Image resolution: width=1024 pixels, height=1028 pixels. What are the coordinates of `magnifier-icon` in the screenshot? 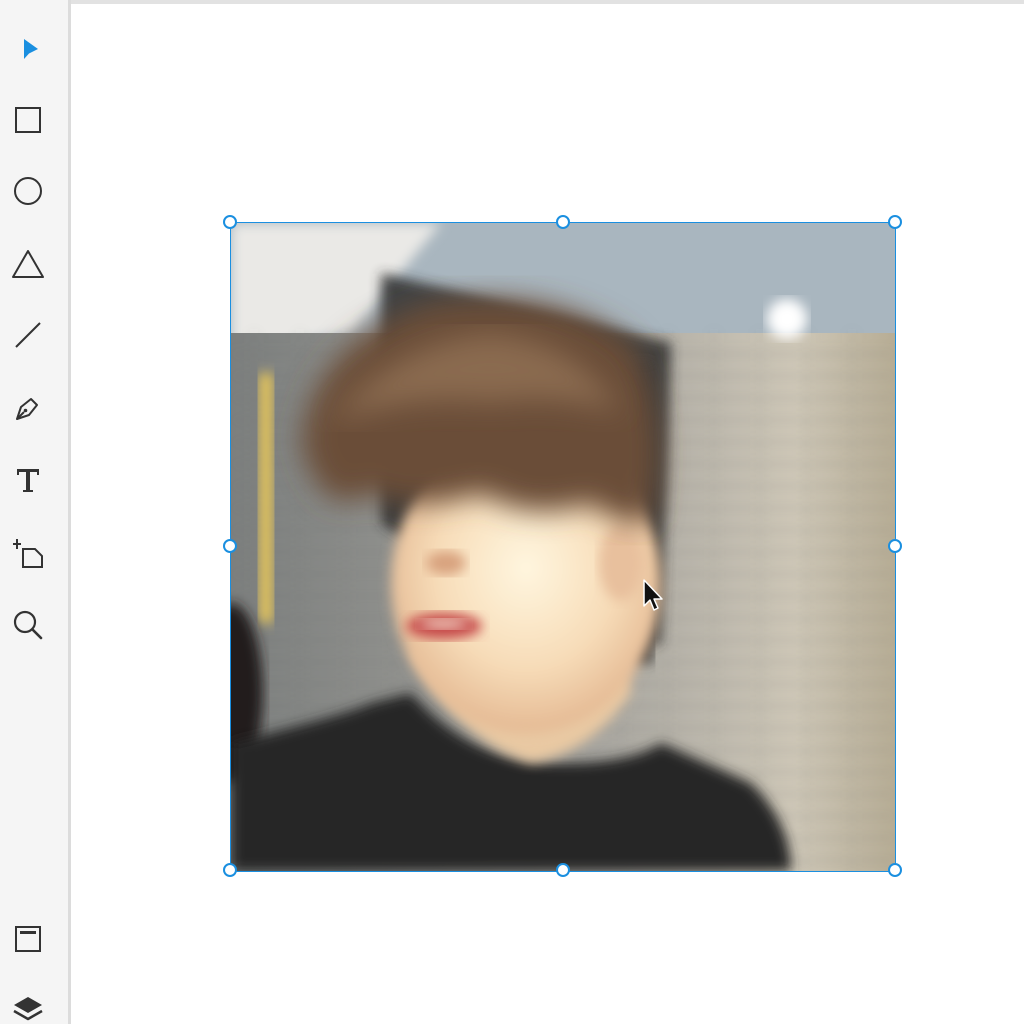 It's located at (28, 625).